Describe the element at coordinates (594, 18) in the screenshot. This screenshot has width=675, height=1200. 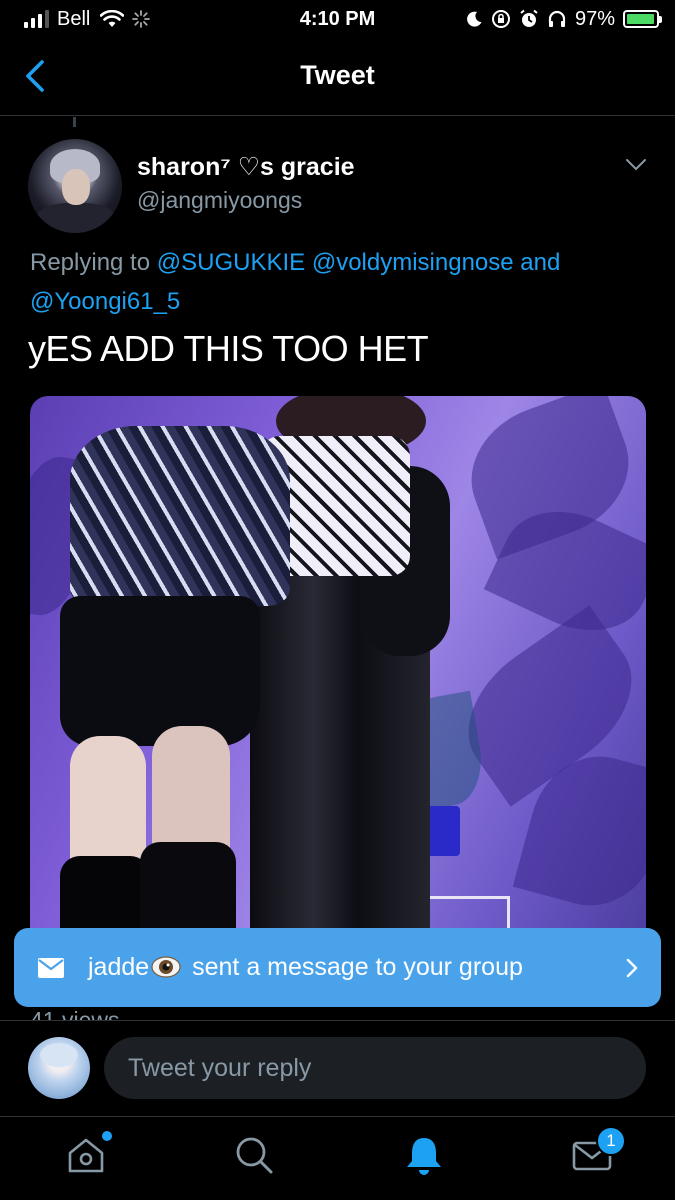
I see `battery-percent: 97%` at that location.